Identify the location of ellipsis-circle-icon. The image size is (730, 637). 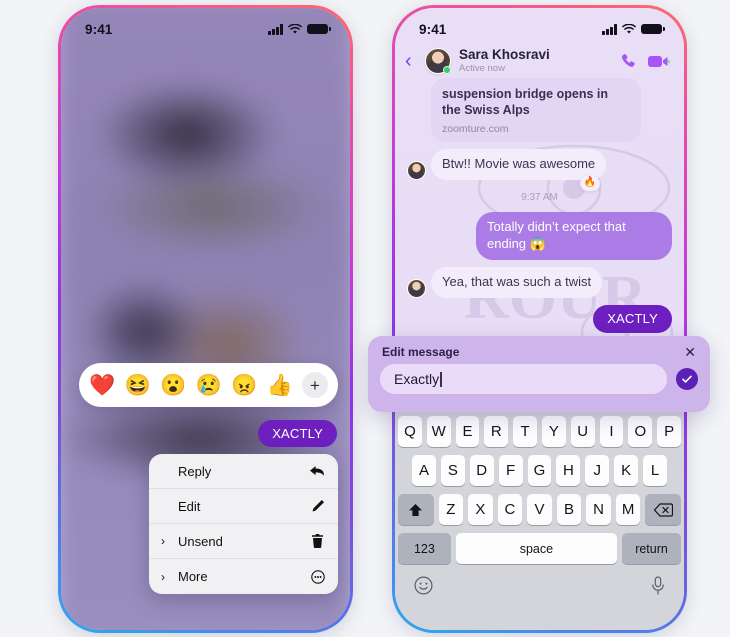
(317, 576).